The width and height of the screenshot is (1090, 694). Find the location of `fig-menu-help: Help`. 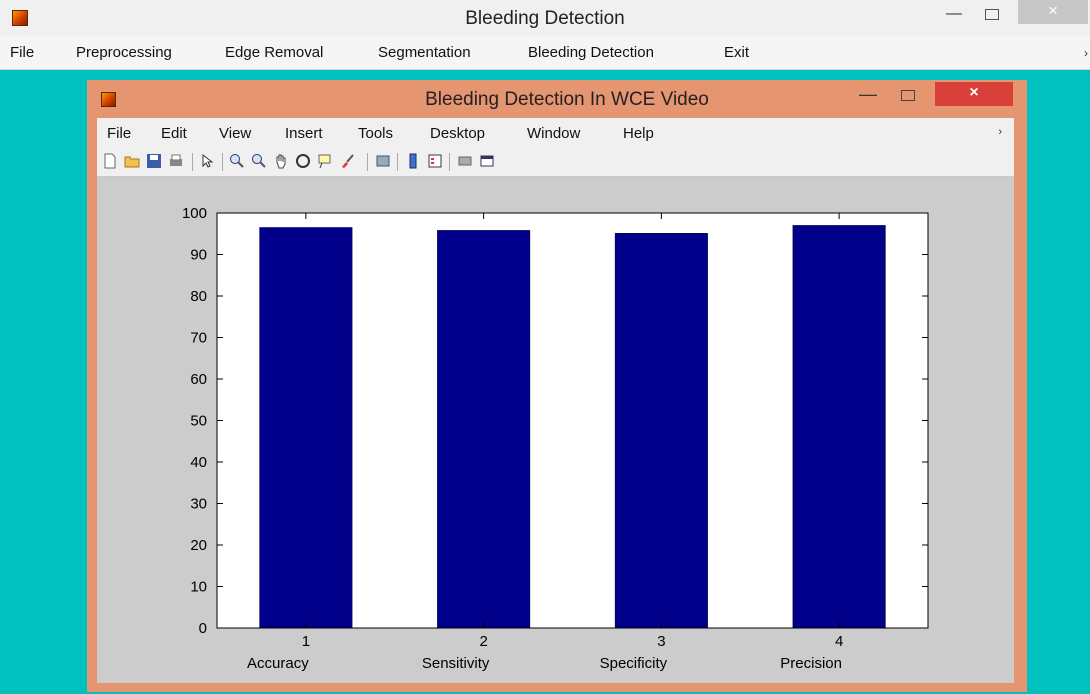

fig-menu-help: Help is located at coordinates (638, 133).